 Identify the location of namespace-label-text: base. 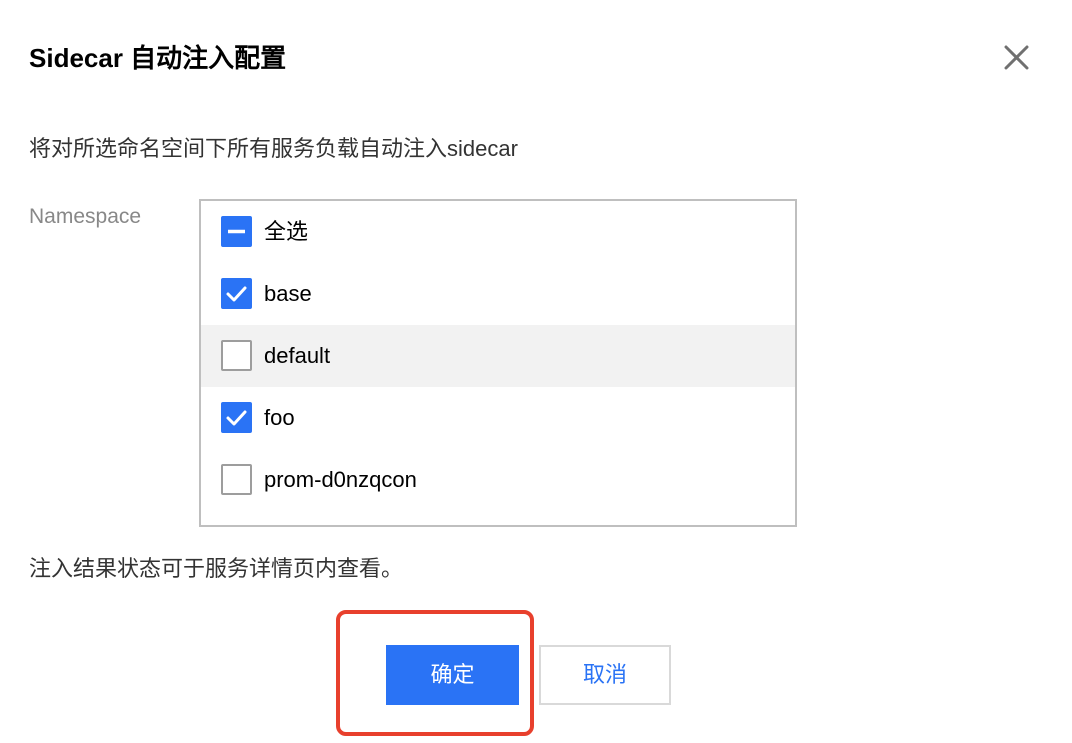
(288, 293).